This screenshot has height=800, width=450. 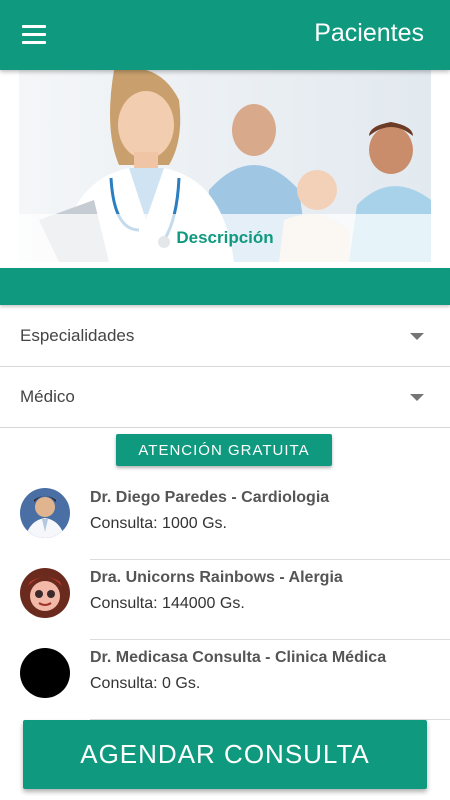 I want to click on doctor-select-label: Médico, so click(x=47, y=396).